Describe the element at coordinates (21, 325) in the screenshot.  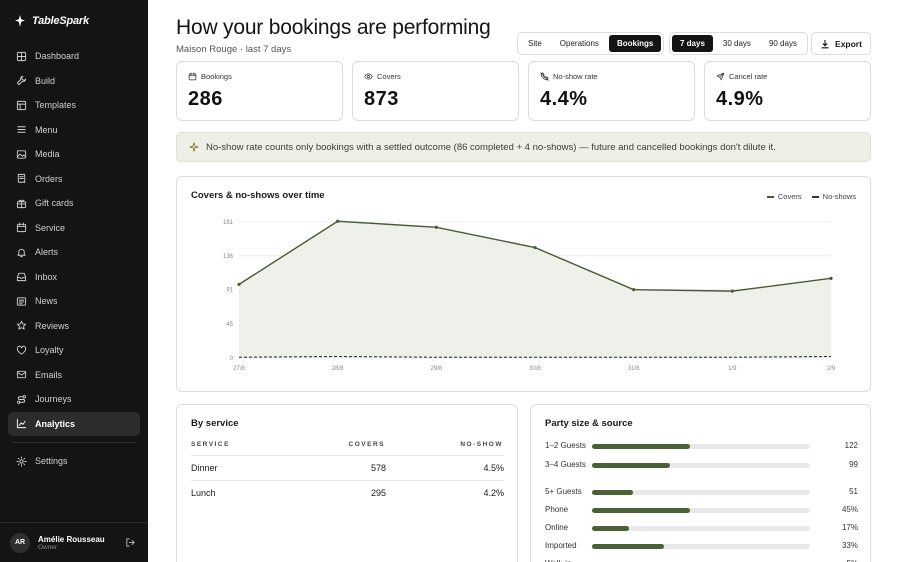
I see `star-icon` at that location.